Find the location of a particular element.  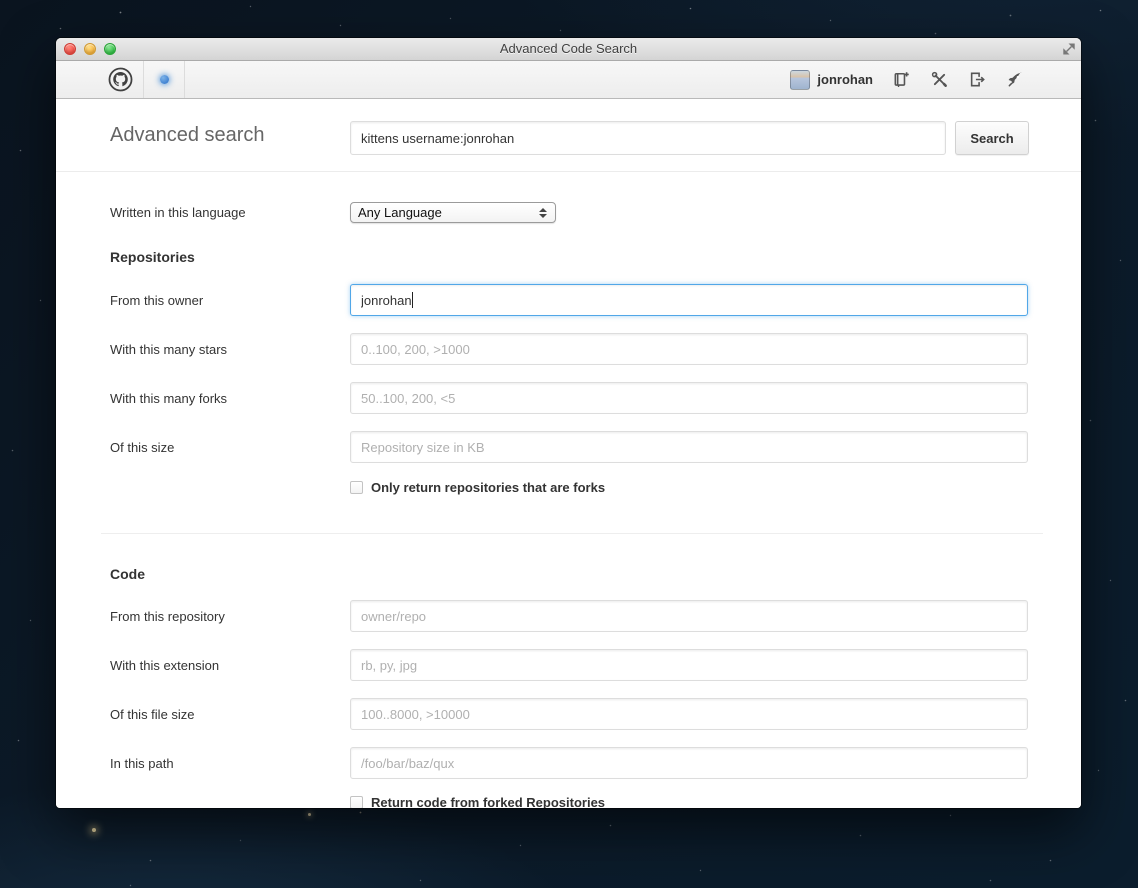

forked-code-checkbox-label: Return code from forked Repositories is located at coordinates (488, 801).